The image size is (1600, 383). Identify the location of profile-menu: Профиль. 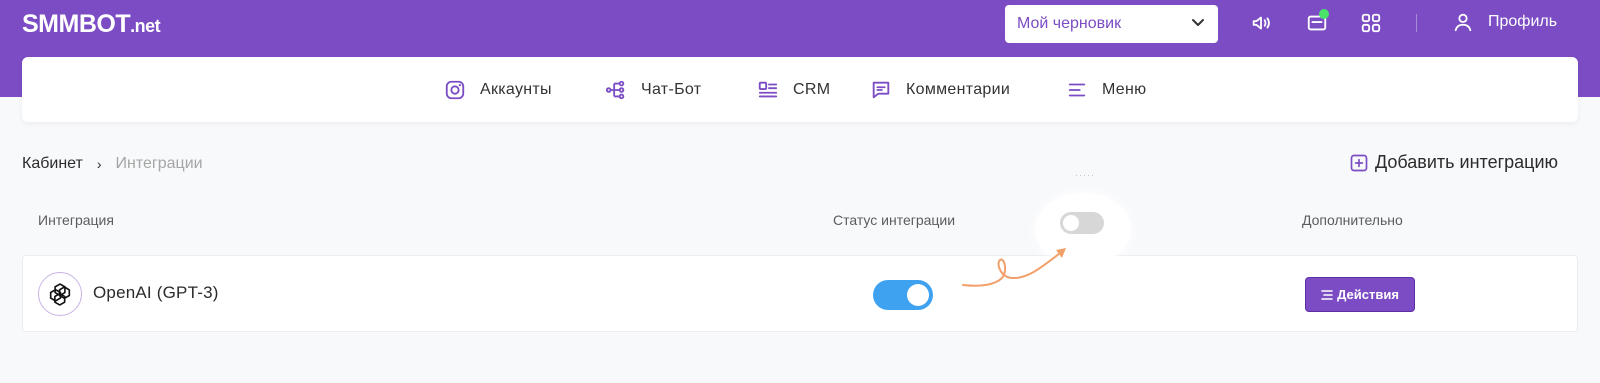
(1504, 22).